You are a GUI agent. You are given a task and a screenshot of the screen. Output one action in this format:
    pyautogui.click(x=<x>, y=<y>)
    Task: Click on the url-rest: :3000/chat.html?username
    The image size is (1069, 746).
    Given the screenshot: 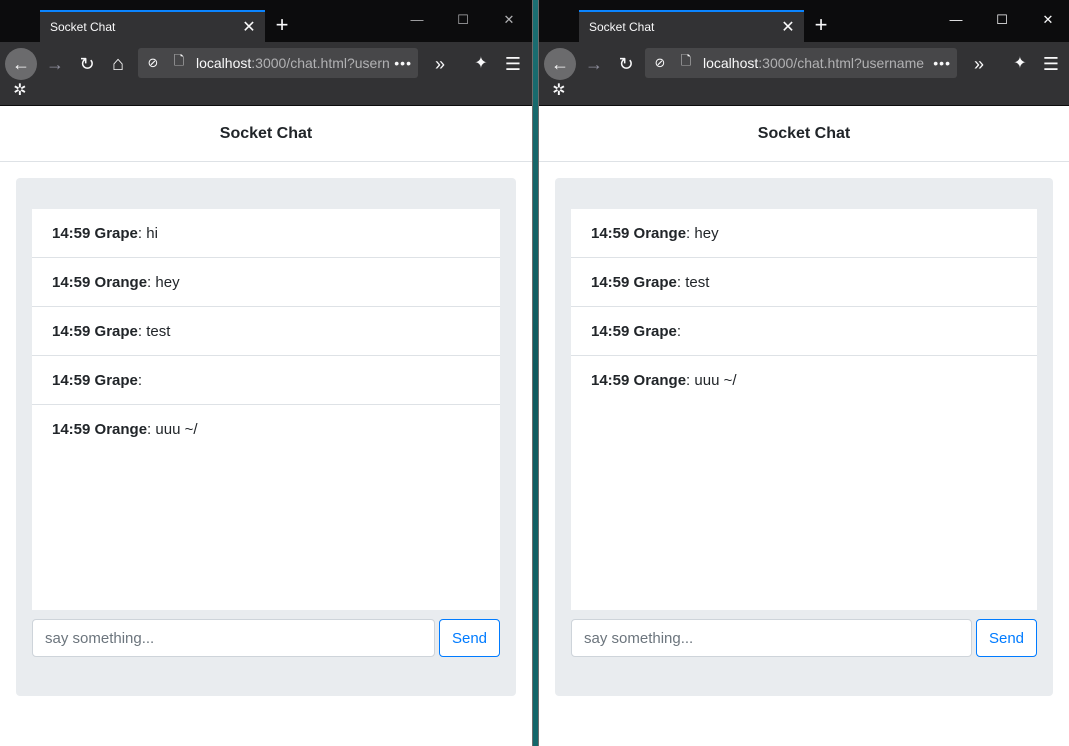 What is the action you would take?
    pyautogui.click(x=841, y=63)
    